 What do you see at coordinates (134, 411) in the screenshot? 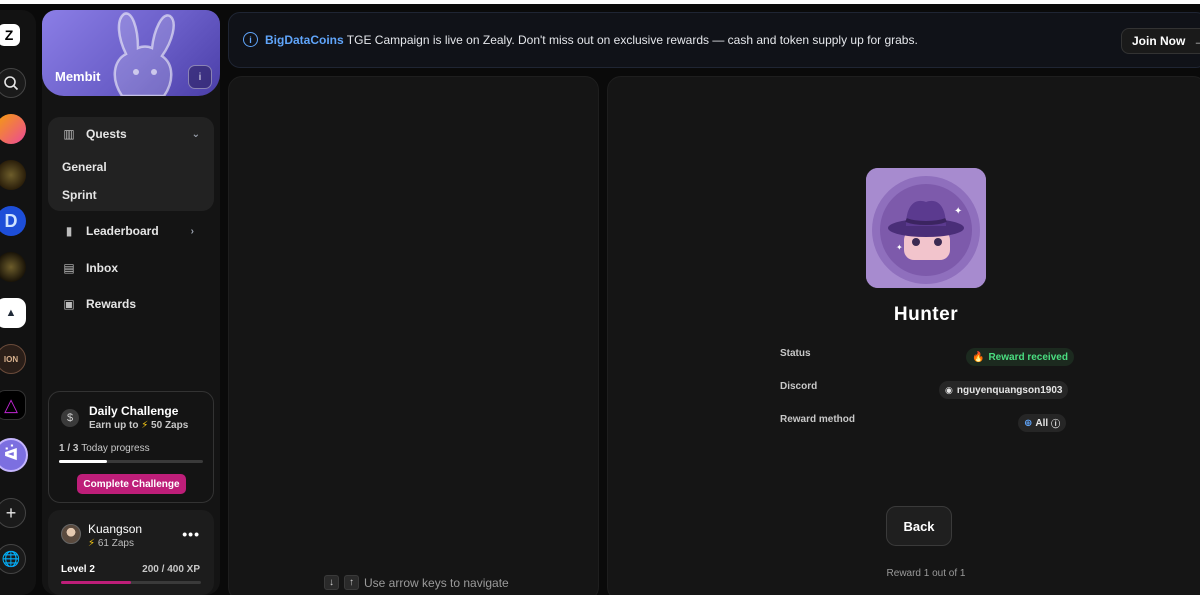
I see `daily-challenge-title: Daily Challenge` at bounding box center [134, 411].